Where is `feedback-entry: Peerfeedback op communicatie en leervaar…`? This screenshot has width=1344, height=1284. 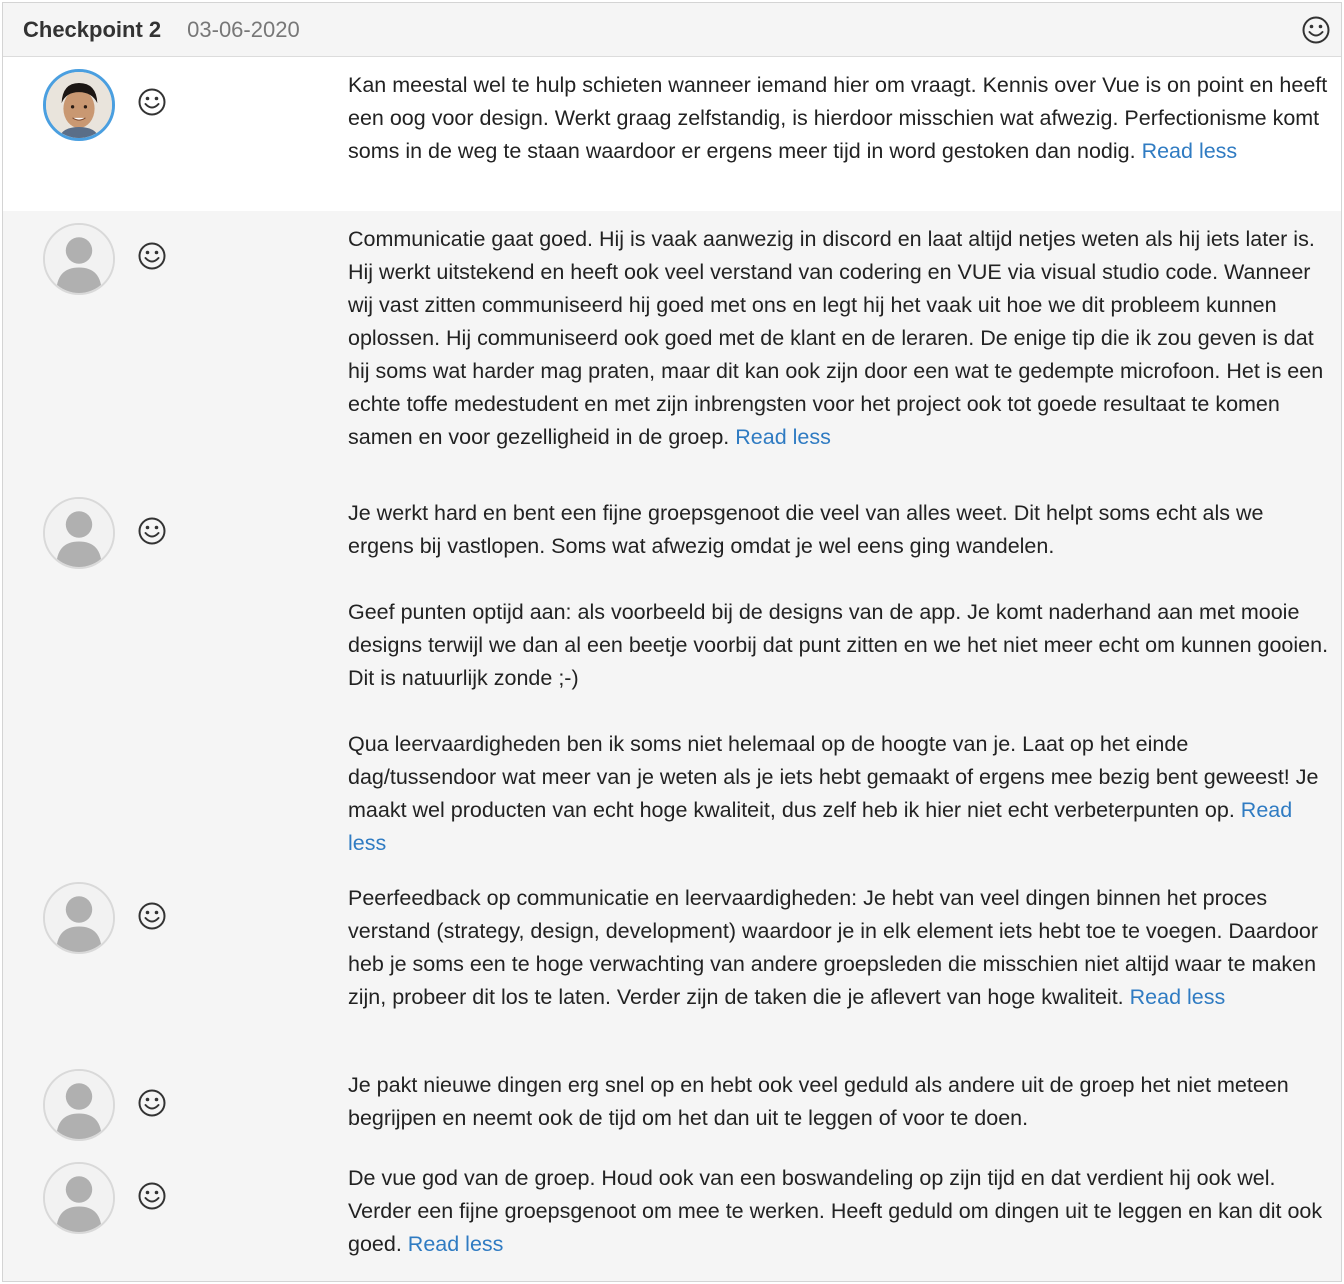 feedback-entry: Peerfeedback op communicatie en leervaar… is located at coordinates (672, 975).